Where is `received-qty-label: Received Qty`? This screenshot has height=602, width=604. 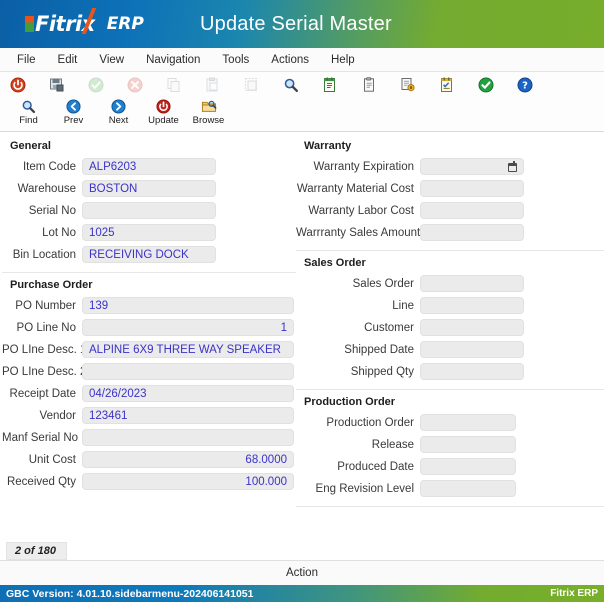 received-qty-label: Received Qty is located at coordinates (41, 481).